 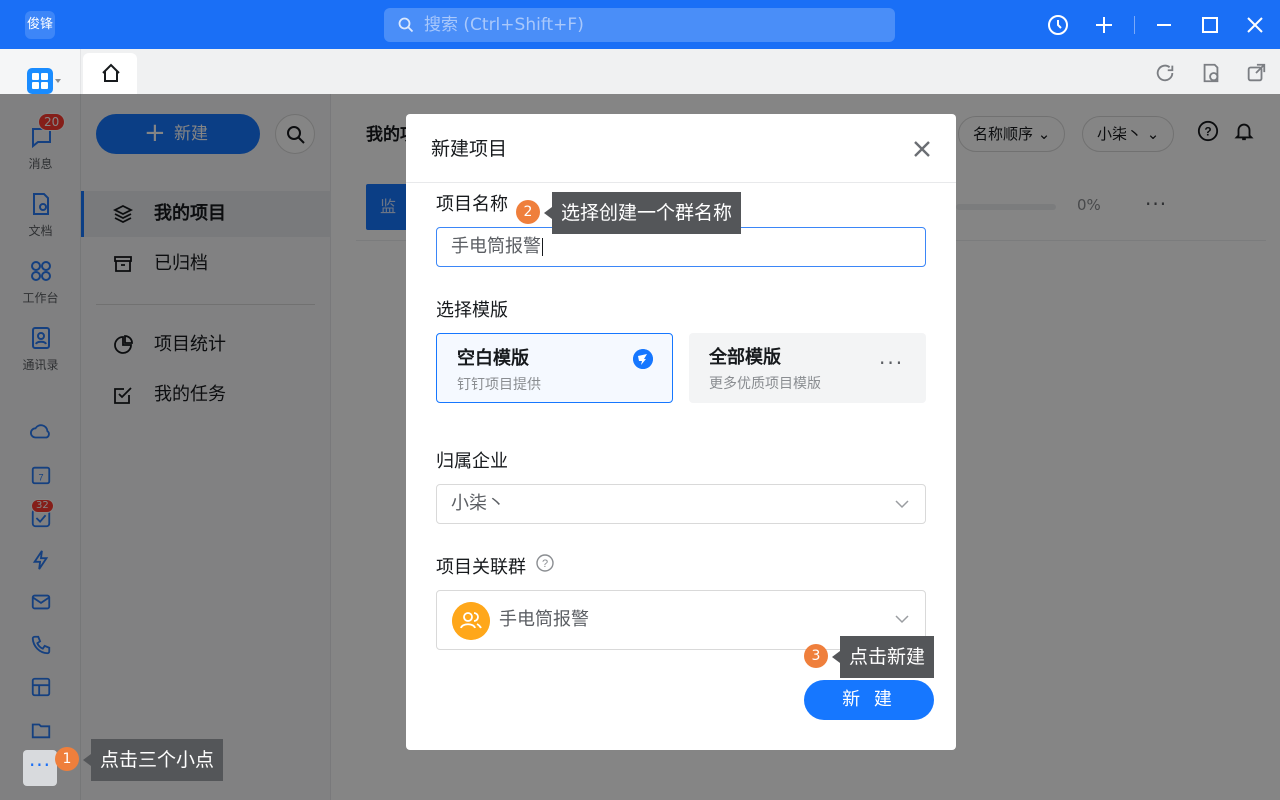 What do you see at coordinates (469, 149) in the screenshot?
I see `dialog-title: 新建项目` at bounding box center [469, 149].